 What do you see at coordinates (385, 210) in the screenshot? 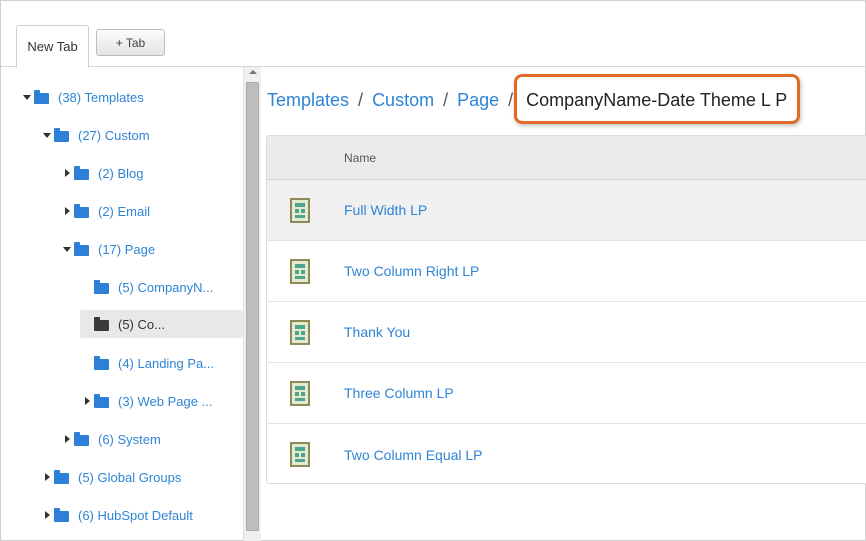
I see `template-name-link: Full Width LP` at bounding box center [385, 210].